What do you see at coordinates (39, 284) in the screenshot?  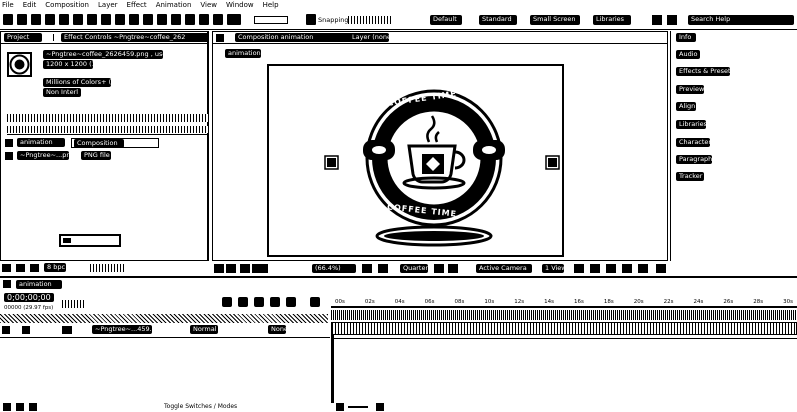 I see `tab-timeline-animation: animation` at bounding box center [39, 284].